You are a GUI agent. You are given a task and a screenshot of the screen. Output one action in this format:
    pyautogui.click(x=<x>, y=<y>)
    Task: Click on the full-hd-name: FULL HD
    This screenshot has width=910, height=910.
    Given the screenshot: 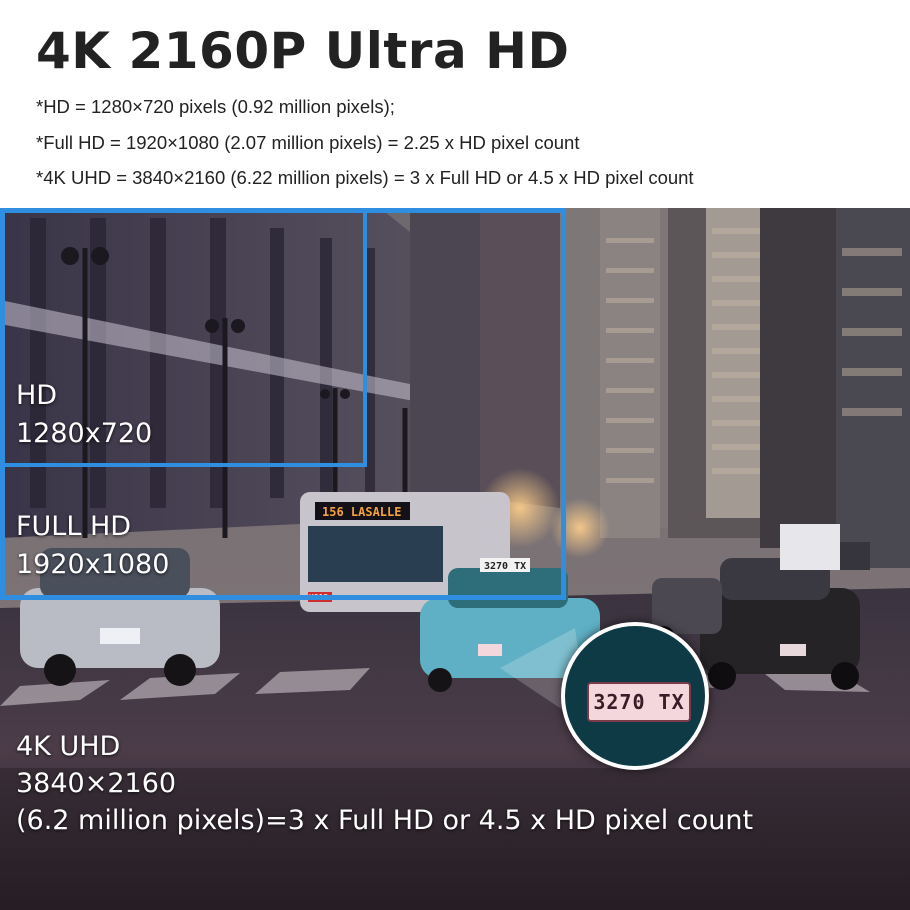 What is the action you would take?
    pyautogui.click(x=74, y=526)
    